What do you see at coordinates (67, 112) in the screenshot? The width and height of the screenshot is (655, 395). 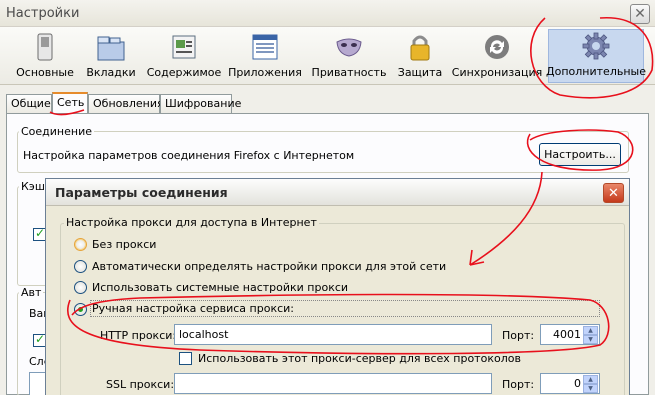 I see `annotation-underline-network` at bounding box center [67, 112].